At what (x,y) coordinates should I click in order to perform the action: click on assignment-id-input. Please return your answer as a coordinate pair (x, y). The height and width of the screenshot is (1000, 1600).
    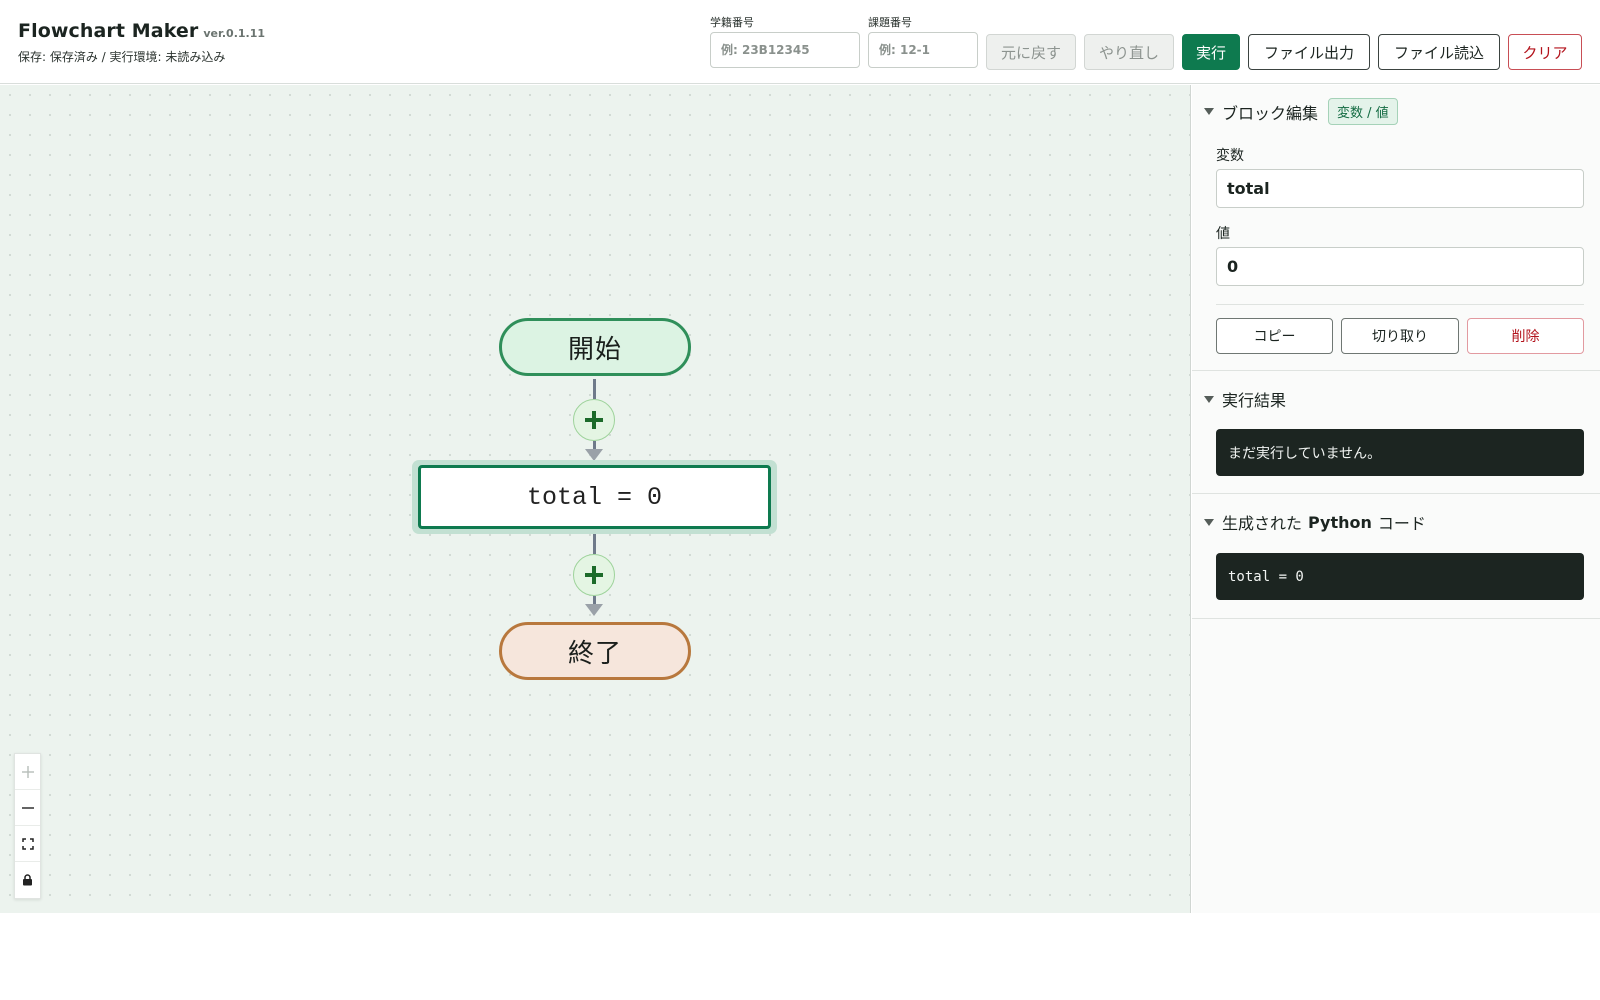
    Looking at the image, I should click on (923, 50).